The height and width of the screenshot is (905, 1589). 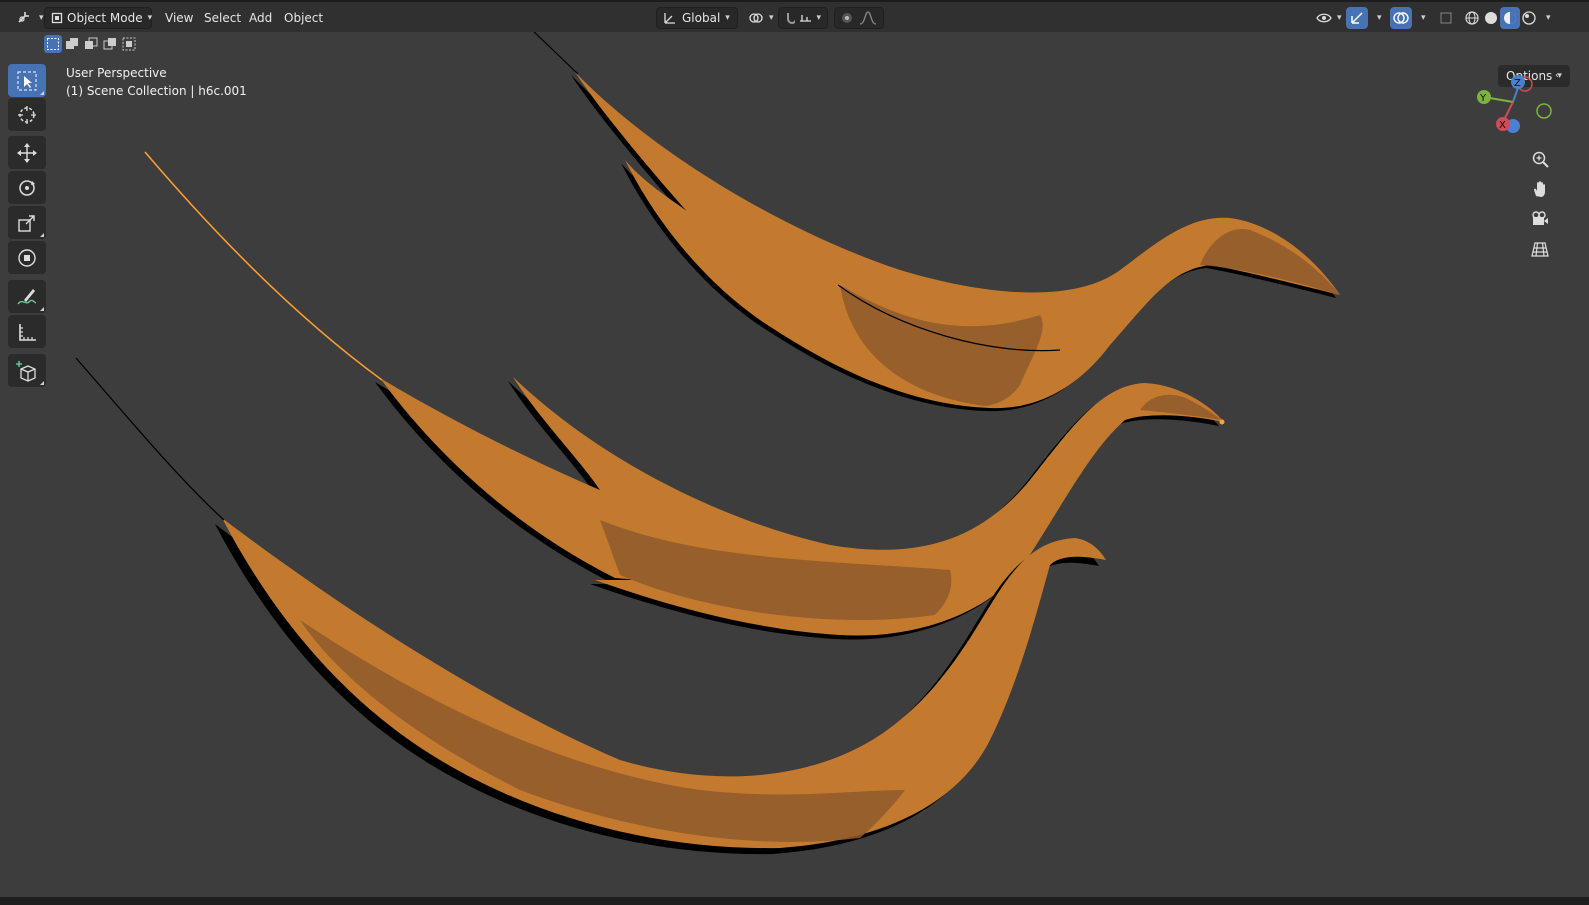 What do you see at coordinates (260, 18) in the screenshot?
I see `menu-add: Add` at bounding box center [260, 18].